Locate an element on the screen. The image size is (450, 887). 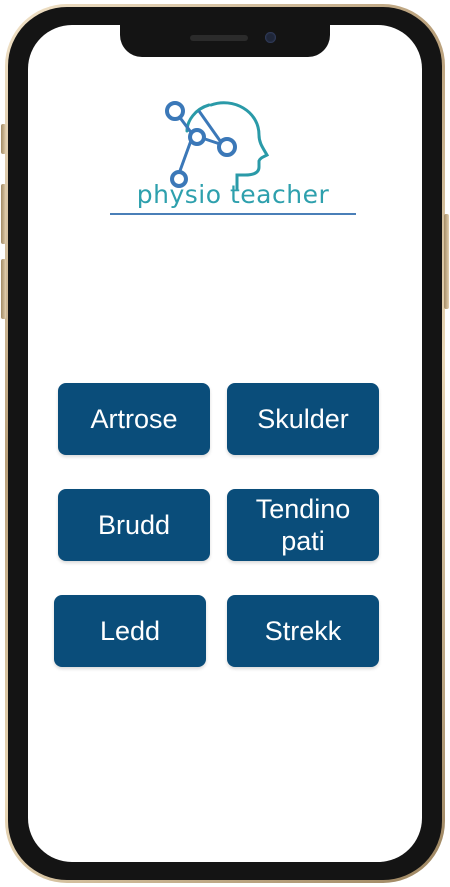
speaker-grille is located at coordinates (219, 38).